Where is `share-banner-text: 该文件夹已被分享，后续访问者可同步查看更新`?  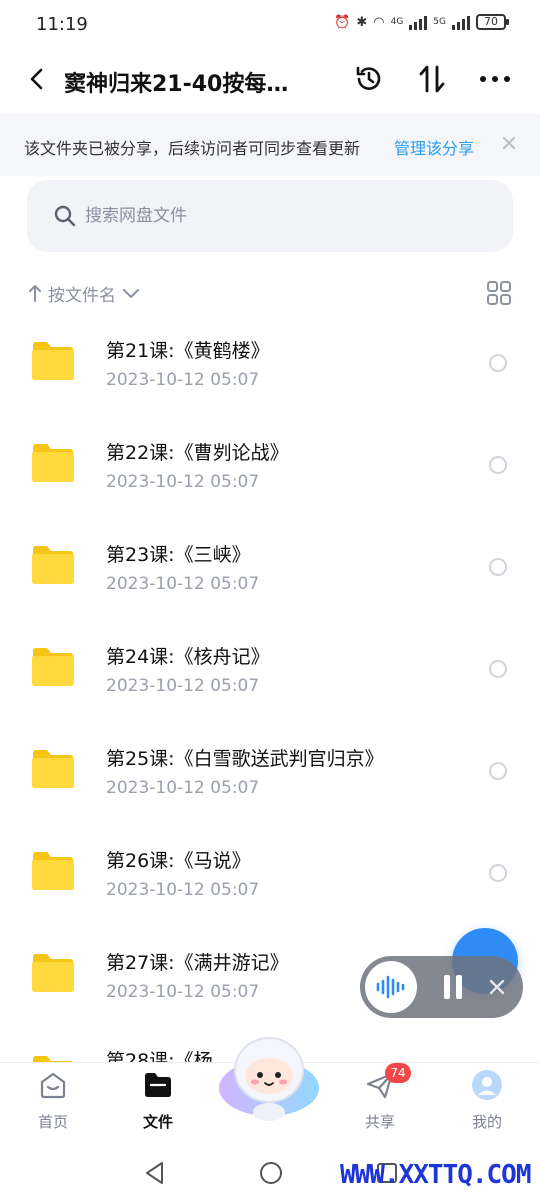 share-banner-text: 该文件夹已被分享，后续访问者可同步查看更新 is located at coordinates (192, 148).